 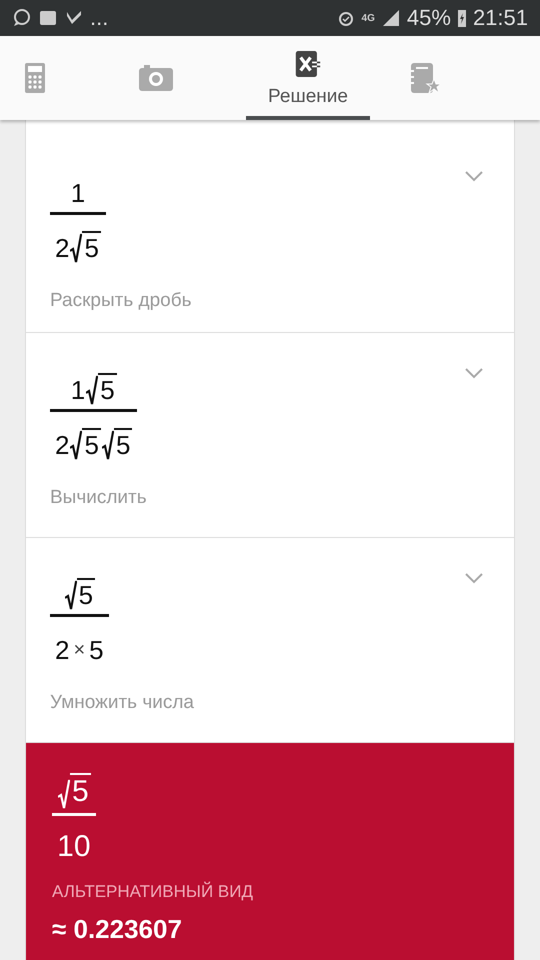 What do you see at coordinates (308, 64) in the screenshot?
I see `solution-icon` at bounding box center [308, 64].